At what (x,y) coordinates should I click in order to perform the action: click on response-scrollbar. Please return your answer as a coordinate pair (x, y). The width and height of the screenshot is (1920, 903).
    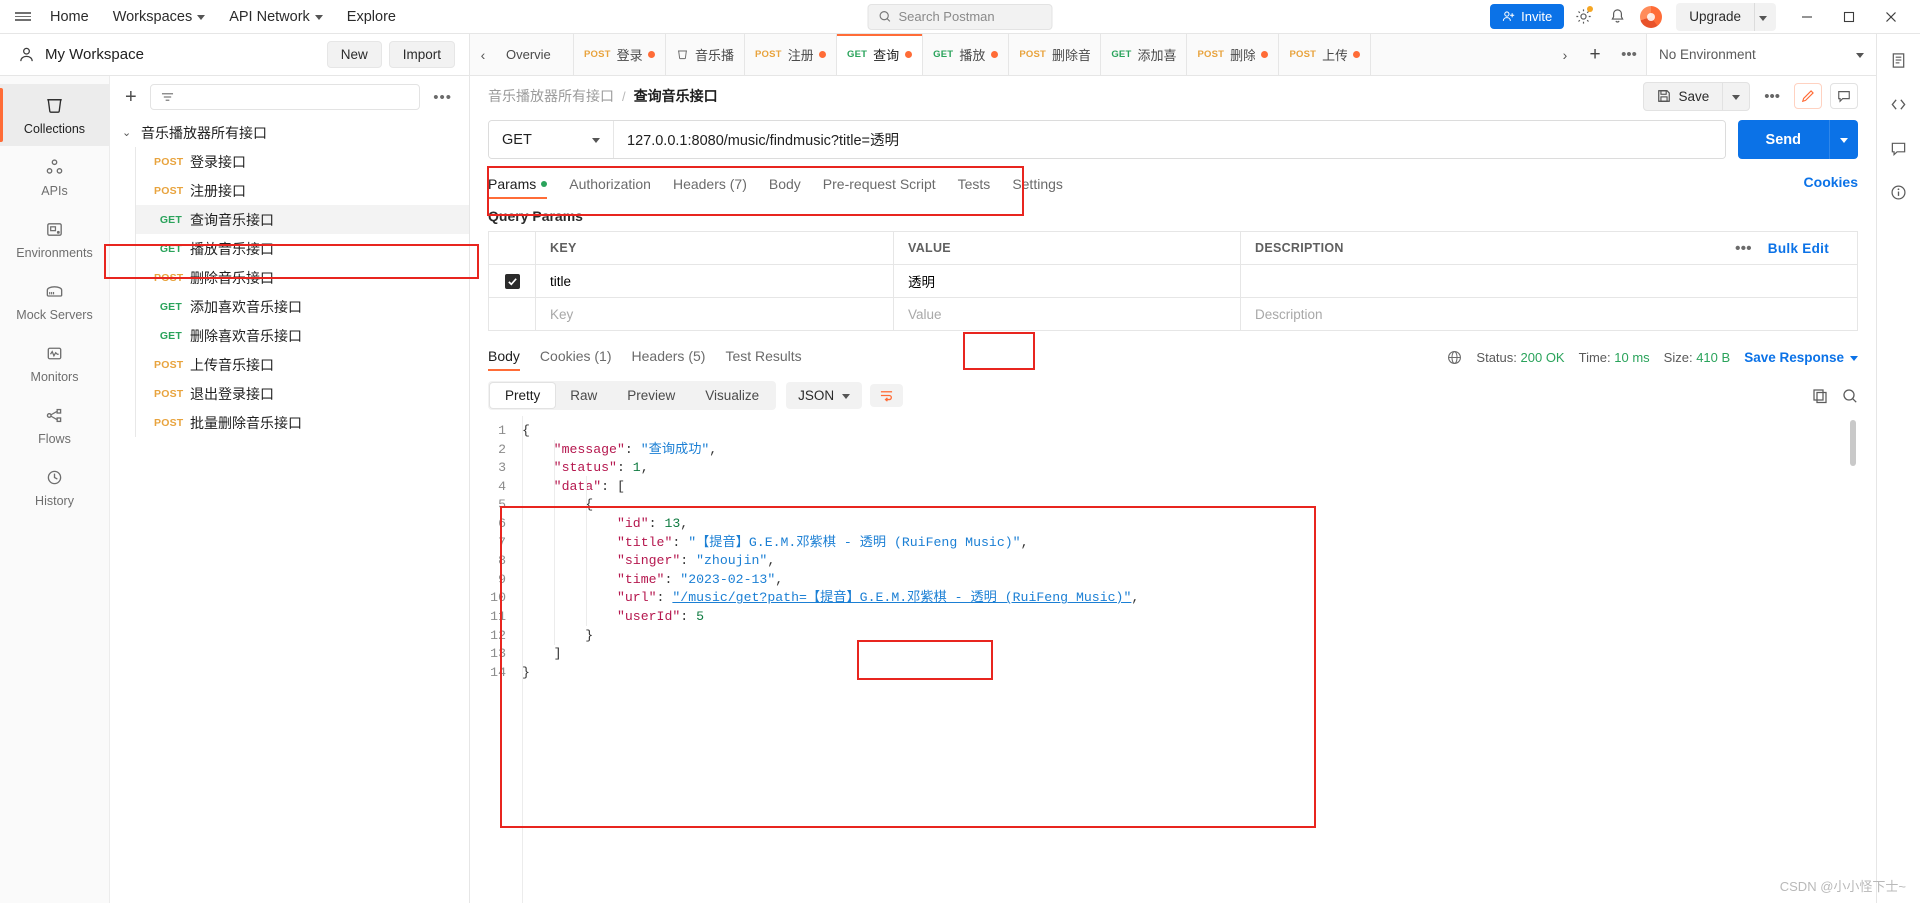
    Looking at the image, I should click on (1853, 443).